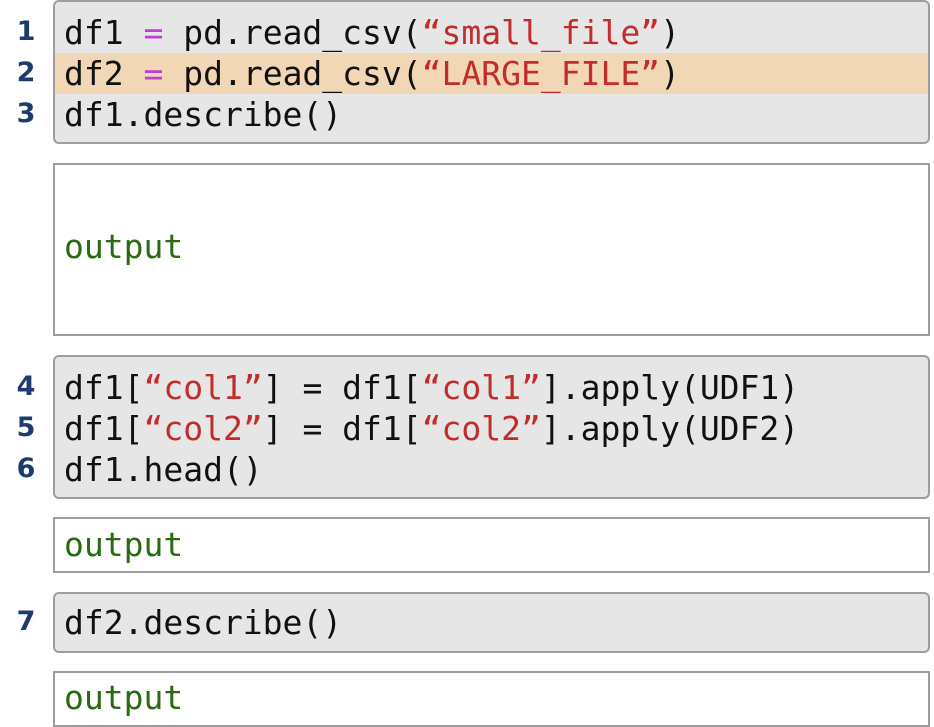 This screenshot has width=934, height=727. What do you see at coordinates (26, 72) in the screenshot?
I see `line-number: 2` at bounding box center [26, 72].